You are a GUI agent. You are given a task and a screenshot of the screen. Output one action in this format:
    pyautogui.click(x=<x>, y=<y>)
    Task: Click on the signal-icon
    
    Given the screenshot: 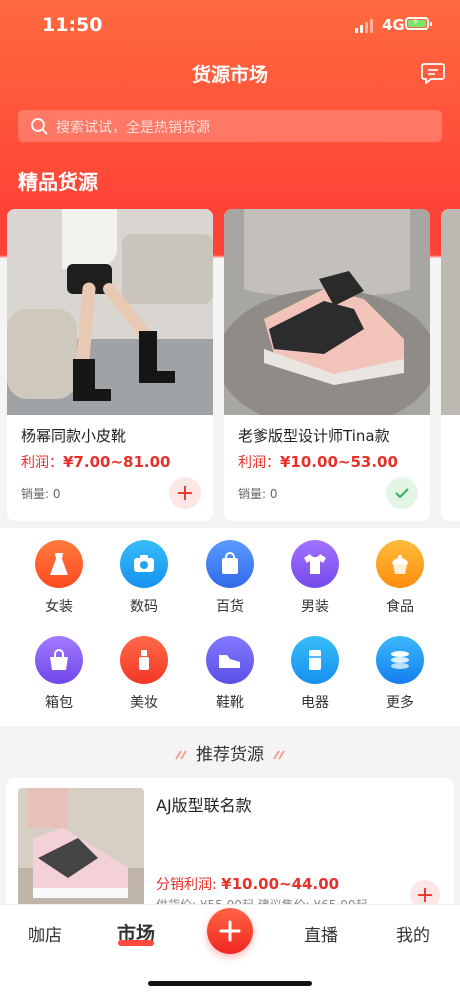 What is the action you would take?
    pyautogui.click(x=365, y=26)
    